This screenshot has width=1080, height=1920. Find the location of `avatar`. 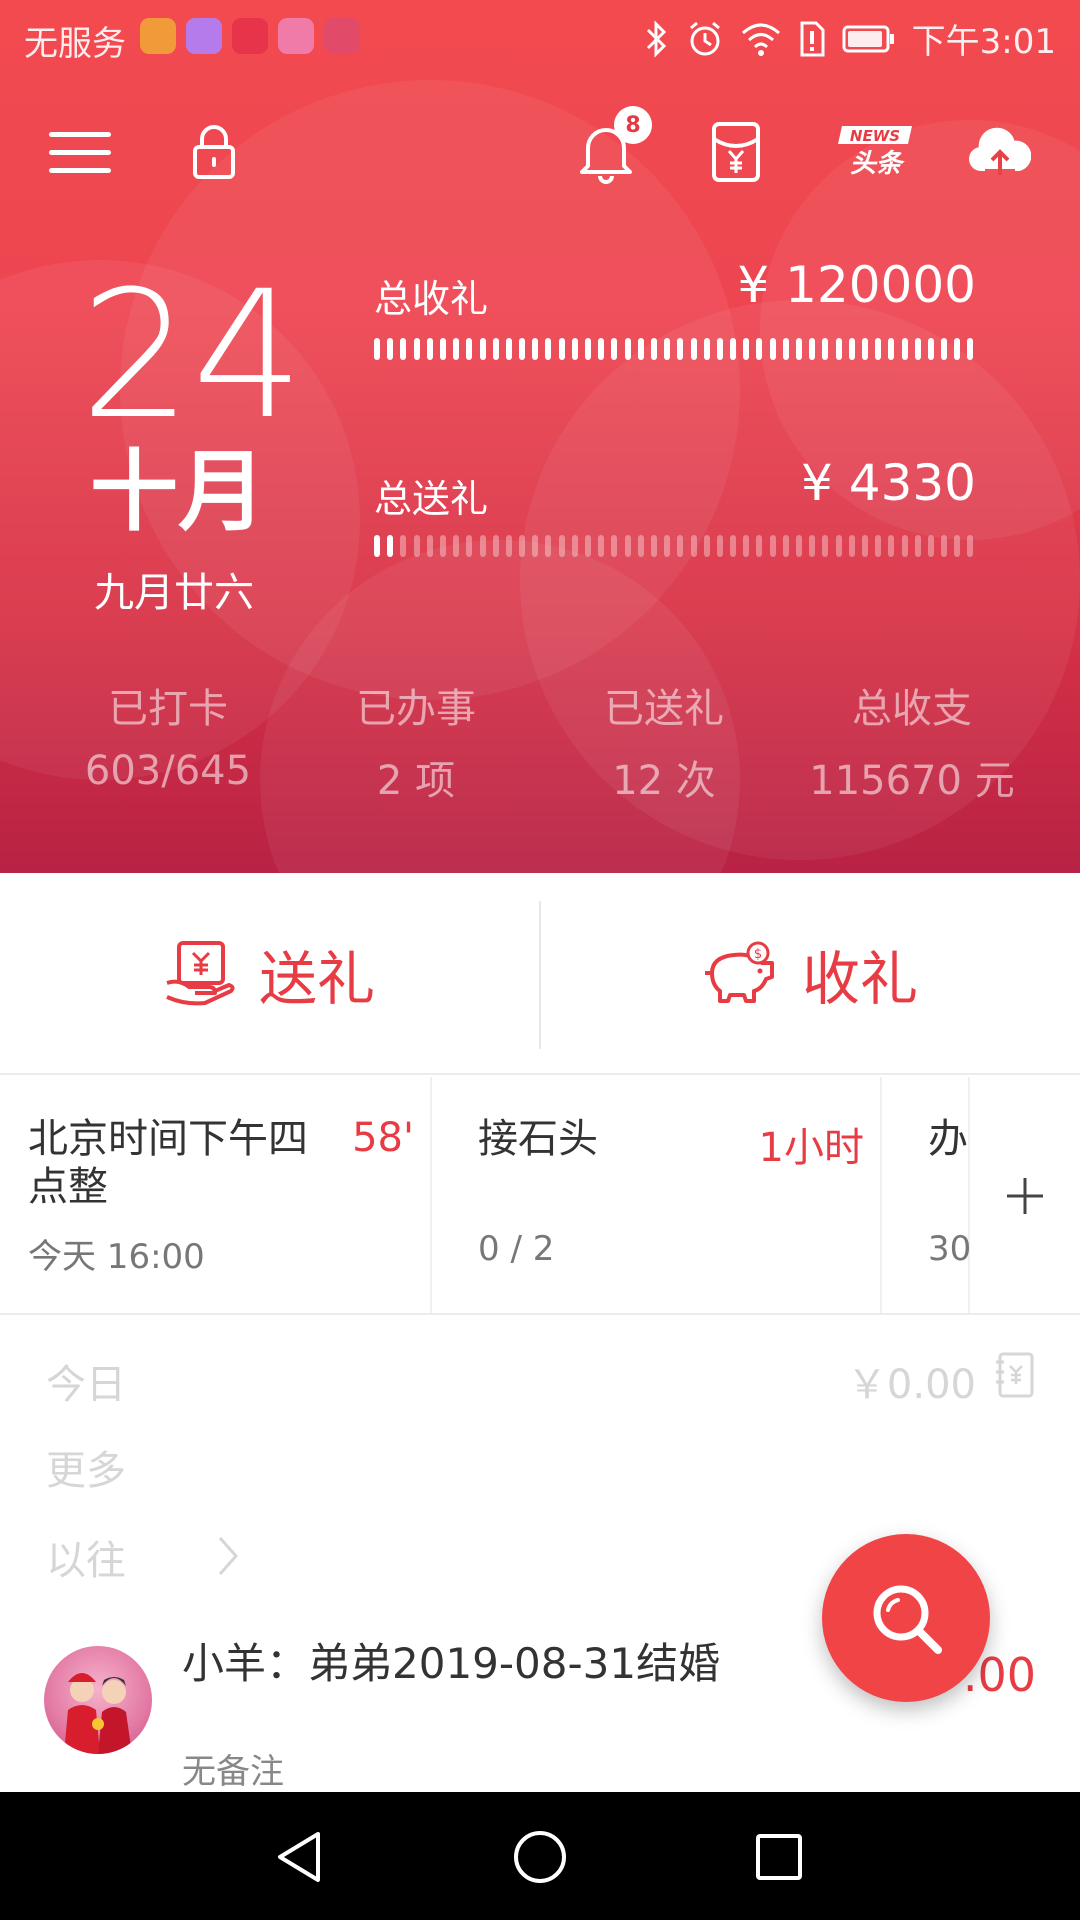

avatar is located at coordinates (98, 1700).